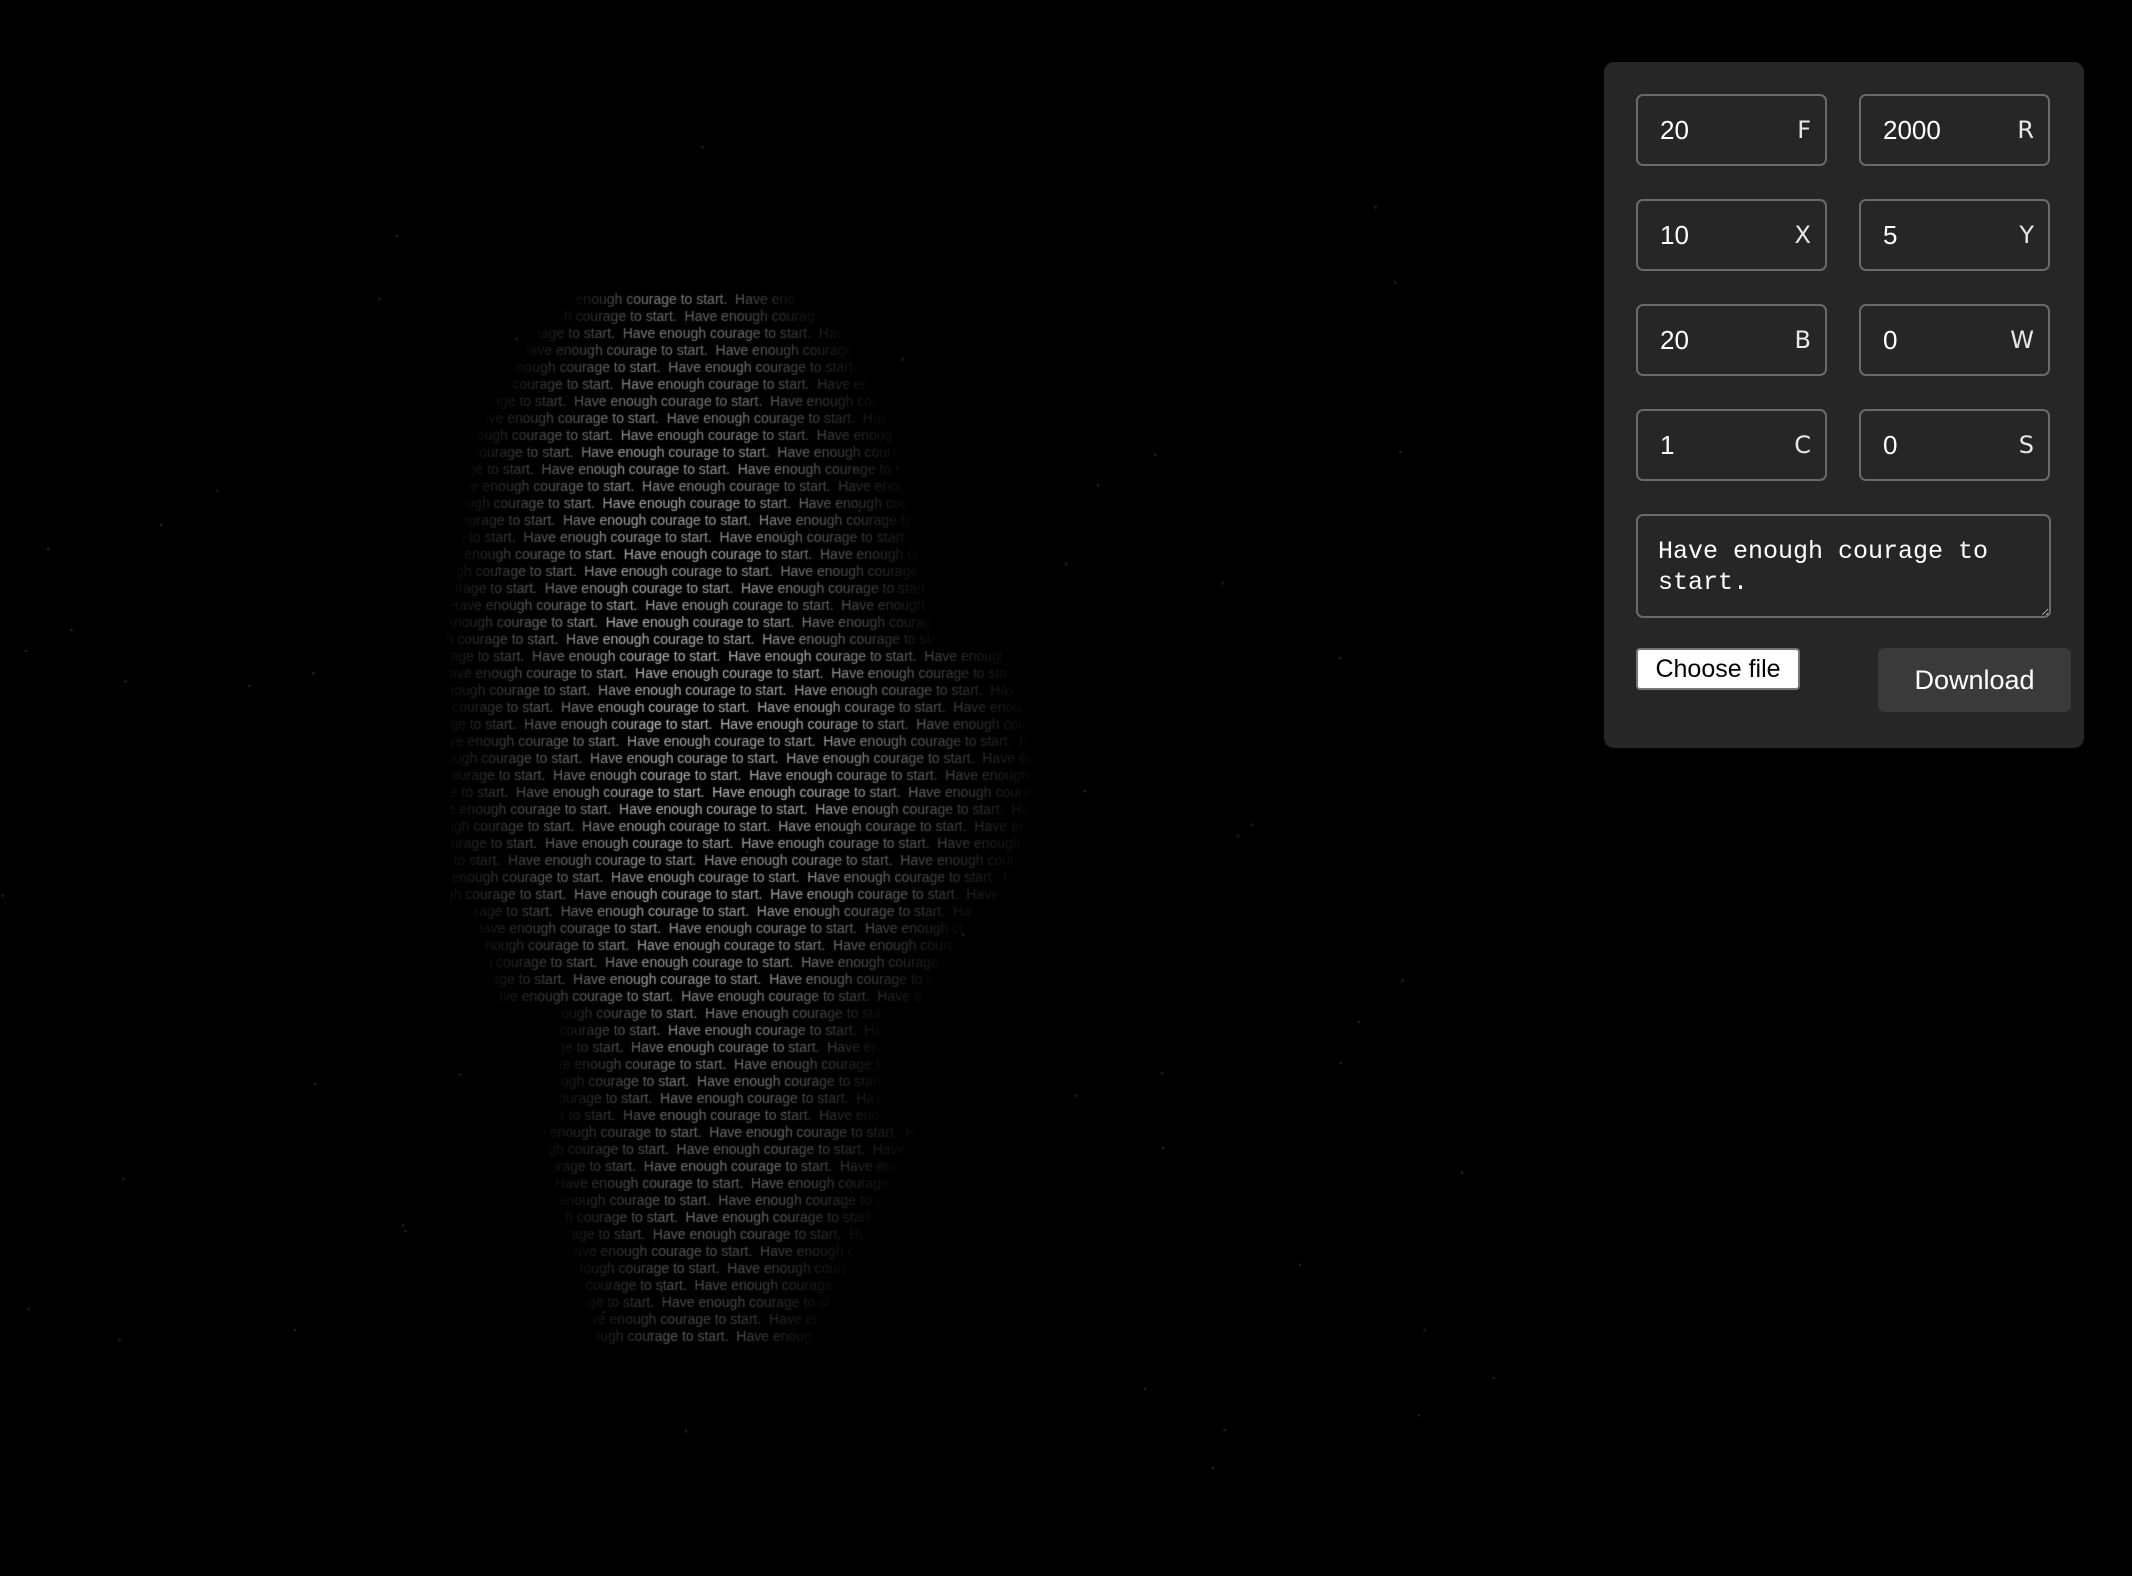 Image resolution: width=2132 pixels, height=1576 pixels. I want to click on choose-file-button: Choose file, so click(1718, 669).